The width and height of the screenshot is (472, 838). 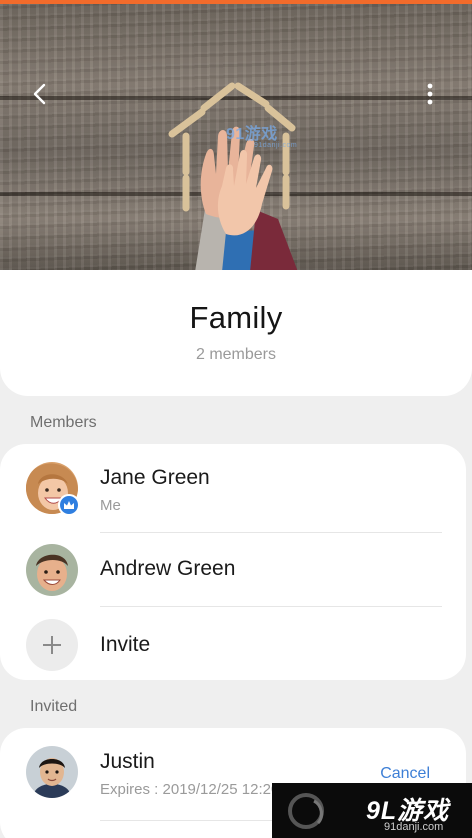 I want to click on more-options-button, so click(x=430, y=94).